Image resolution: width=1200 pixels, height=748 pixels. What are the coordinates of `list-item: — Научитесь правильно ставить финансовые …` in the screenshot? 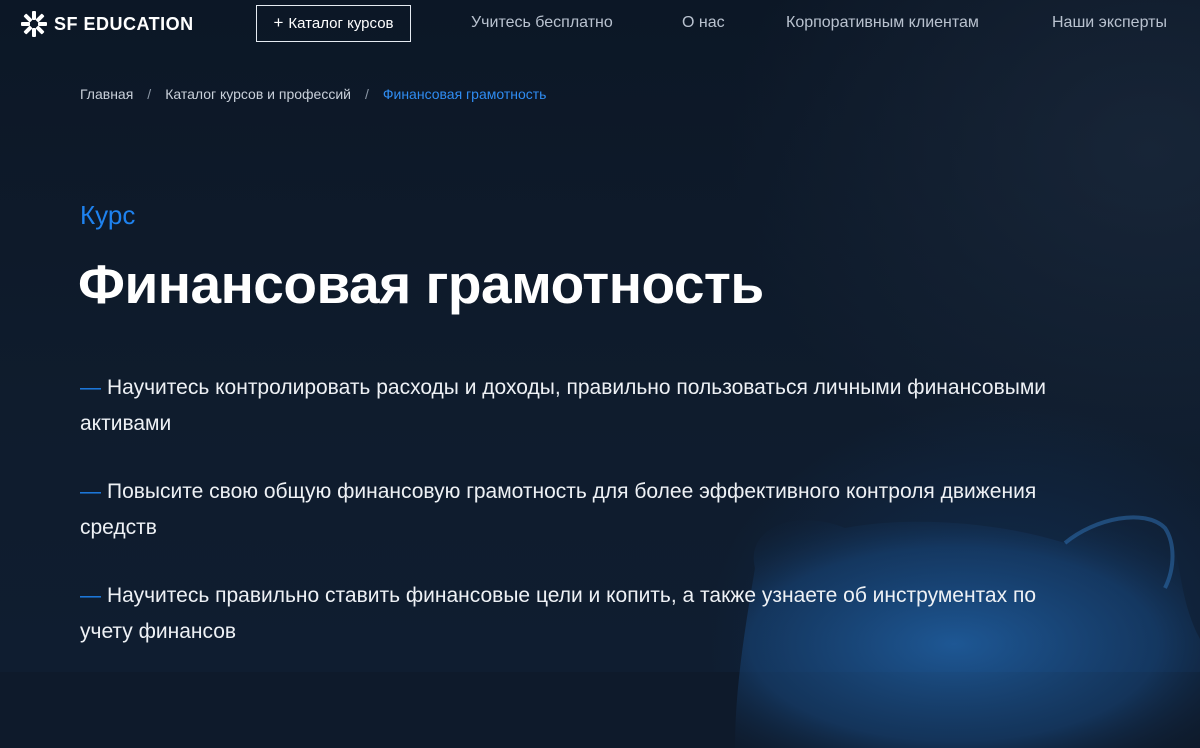 It's located at (580, 614).